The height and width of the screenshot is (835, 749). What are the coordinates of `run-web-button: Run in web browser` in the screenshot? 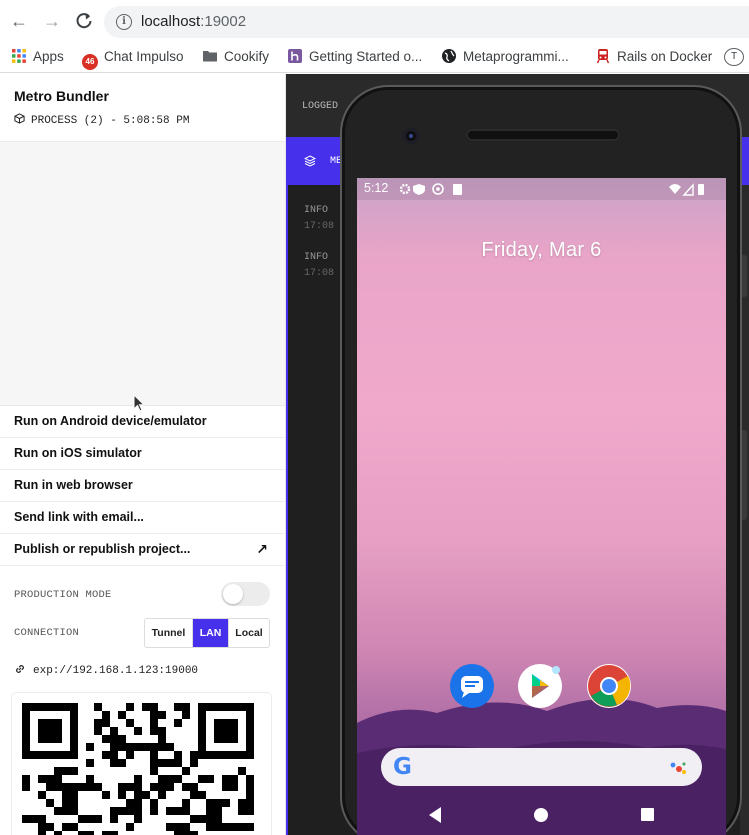 It's located at (142, 486).